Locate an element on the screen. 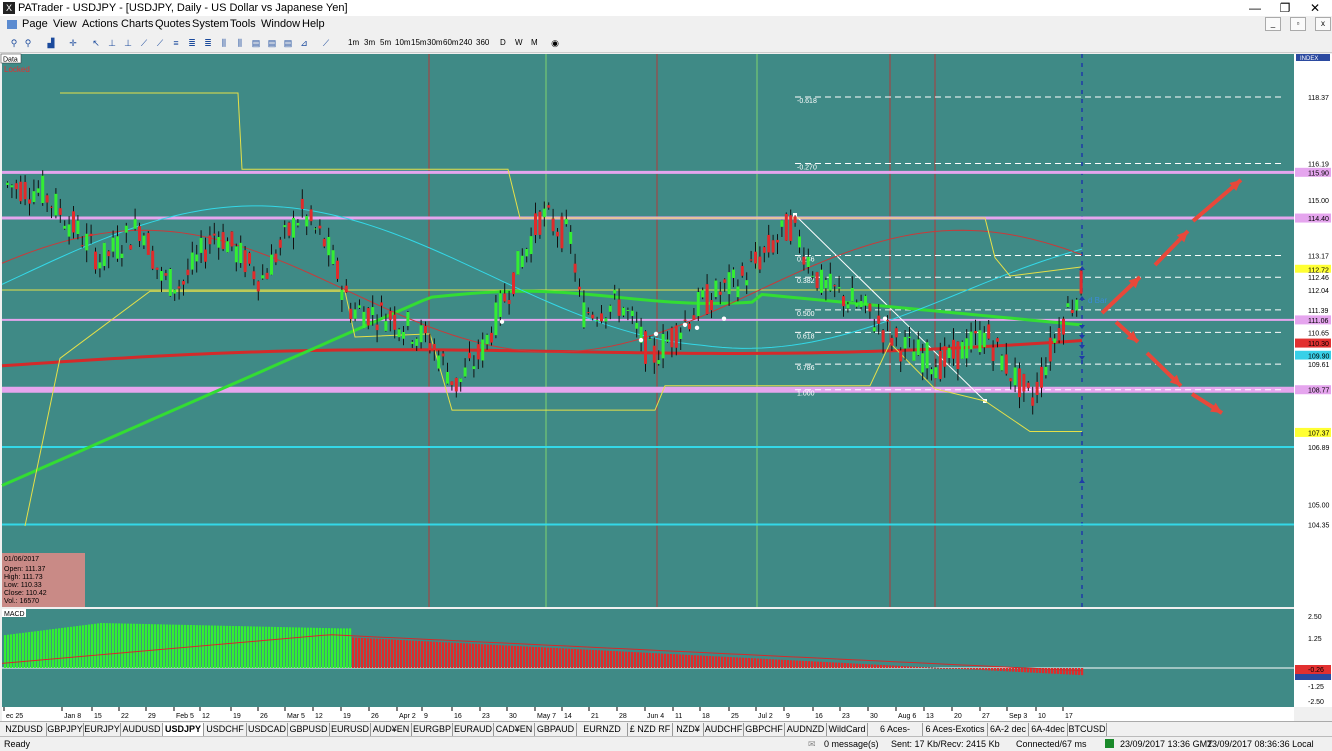 The height and width of the screenshot is (751, 1332). menu-tools: Tools is located at coordinates (243, 24).